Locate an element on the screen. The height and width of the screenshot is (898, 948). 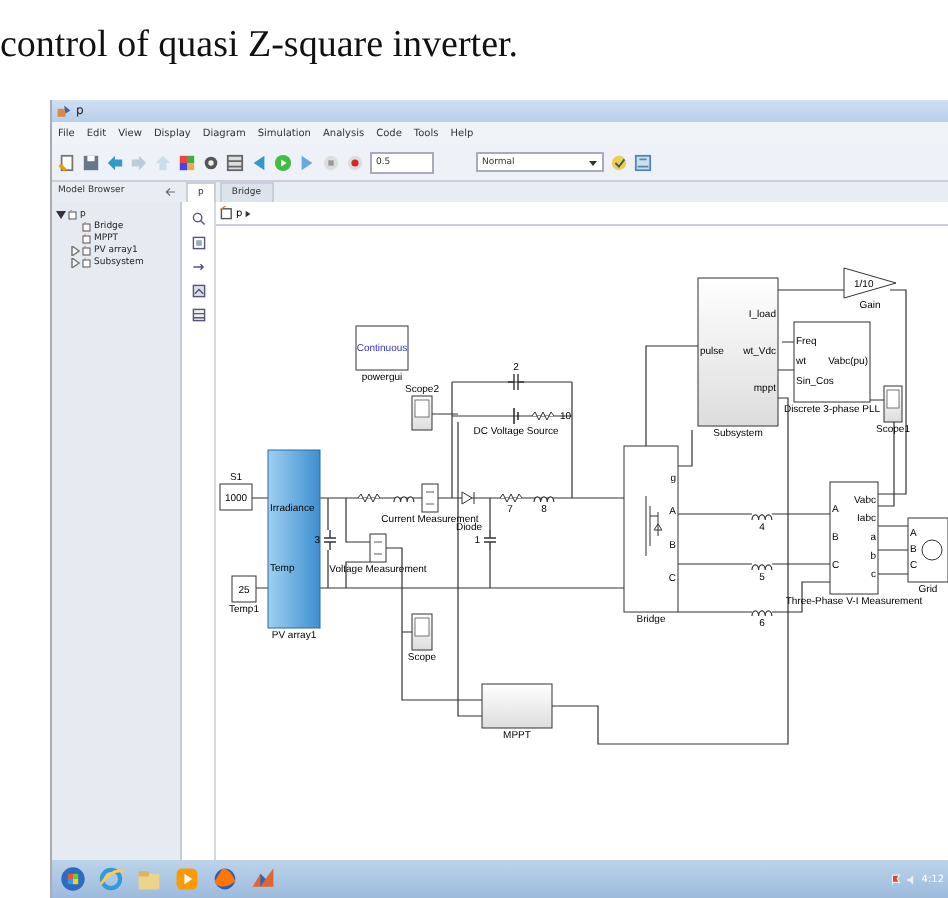
run-icon is located at coordinates (283, 162).